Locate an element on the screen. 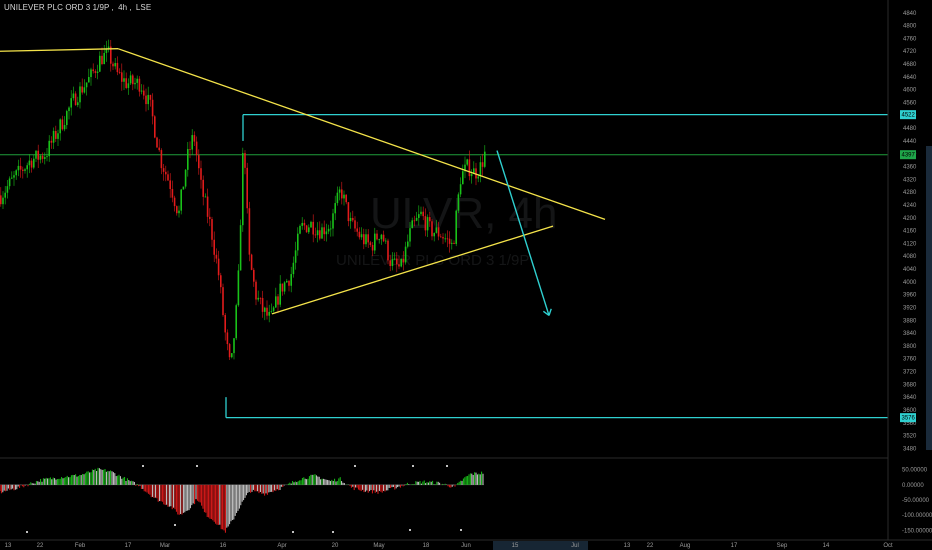  price-tick-label: 4200 is located at coordinates (910, 219).